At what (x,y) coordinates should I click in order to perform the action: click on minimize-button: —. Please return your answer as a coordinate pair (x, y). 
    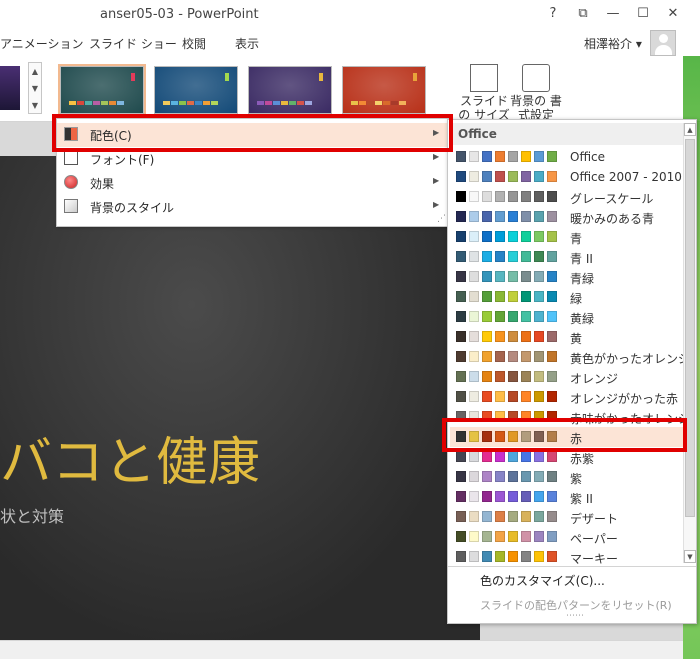
    Looking at the image, I should click on (613, 14).